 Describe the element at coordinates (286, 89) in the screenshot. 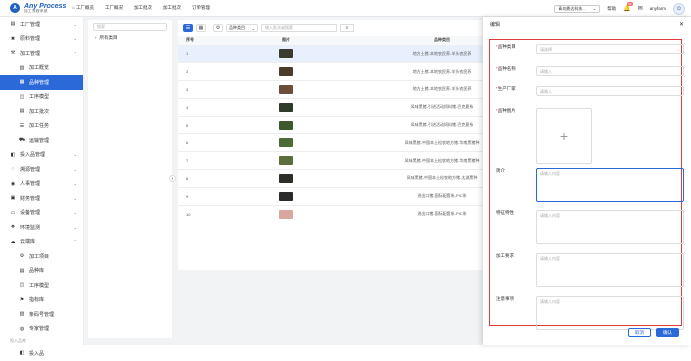

I see `breed-thumbnail` at that location.